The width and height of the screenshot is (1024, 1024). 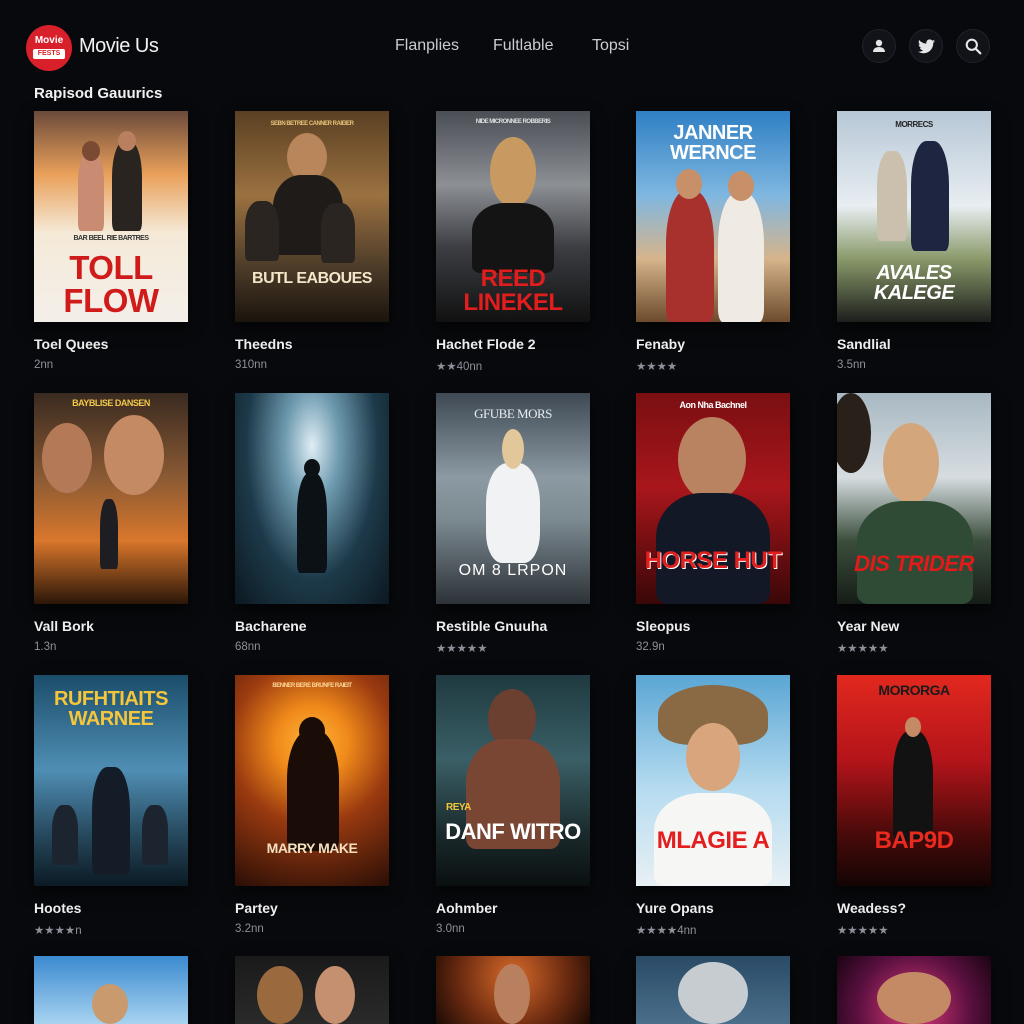 I want to click on movie-meta: 68nn, so click(x=248, y=647).